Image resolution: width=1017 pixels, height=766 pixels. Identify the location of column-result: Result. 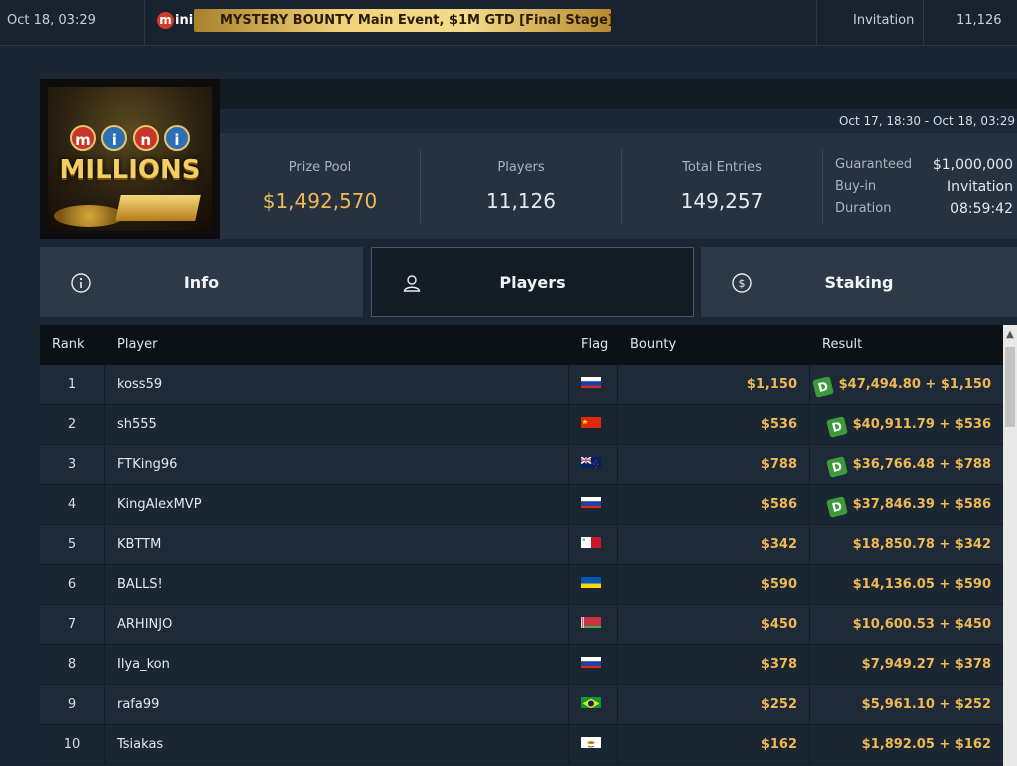
(842, 344).